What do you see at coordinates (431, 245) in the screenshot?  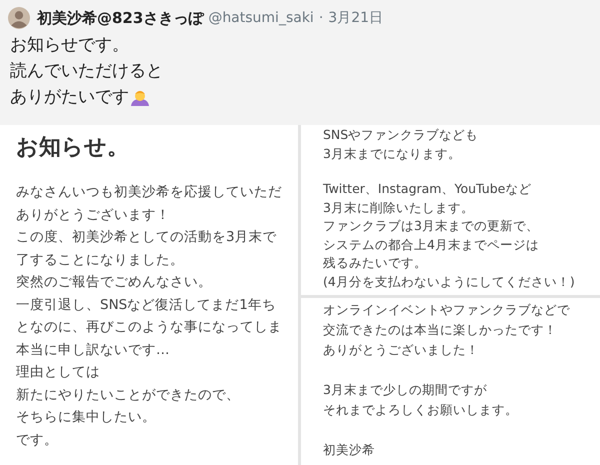 I see `notice-text: システムの都合上4月末までページは` at bounding box center [431, 245].